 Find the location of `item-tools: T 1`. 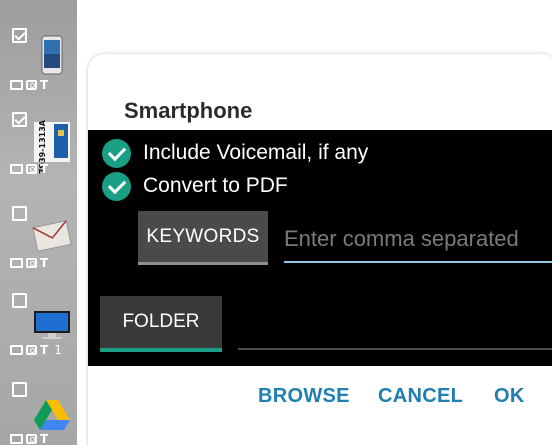

item-tools: T 1 is located at coordinates (36, 349).